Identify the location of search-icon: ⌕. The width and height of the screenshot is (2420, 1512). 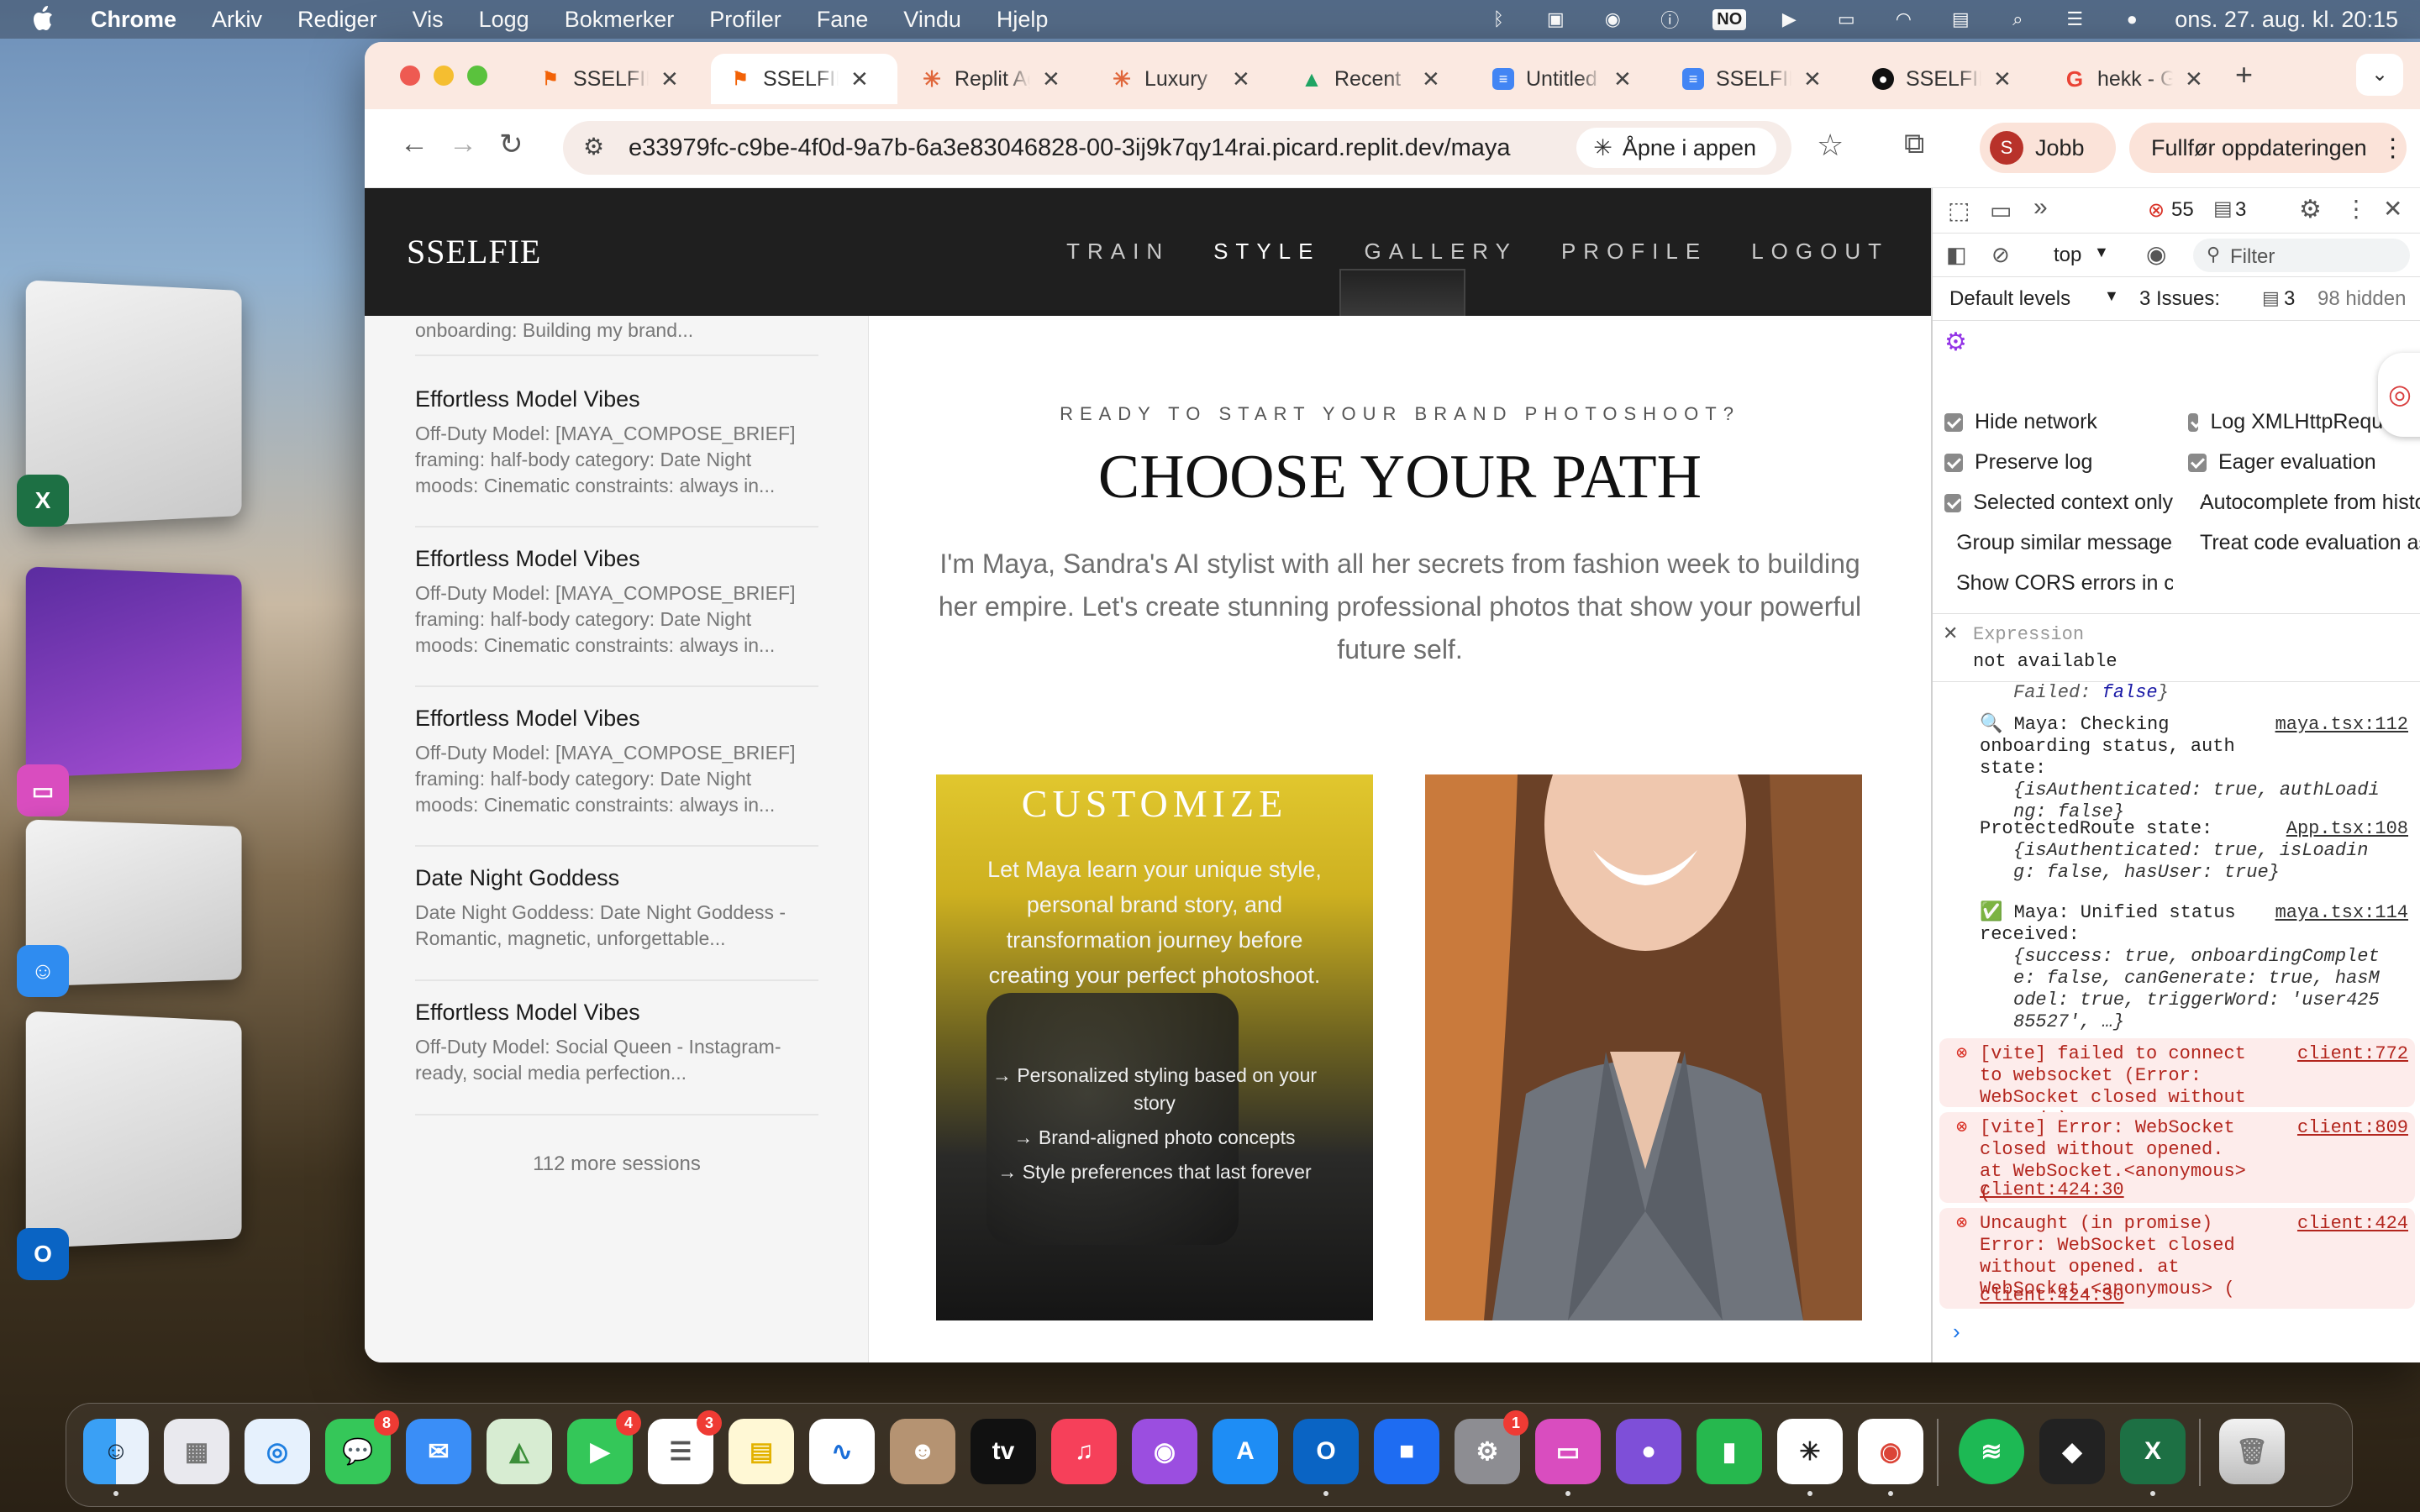
(2017, 19).